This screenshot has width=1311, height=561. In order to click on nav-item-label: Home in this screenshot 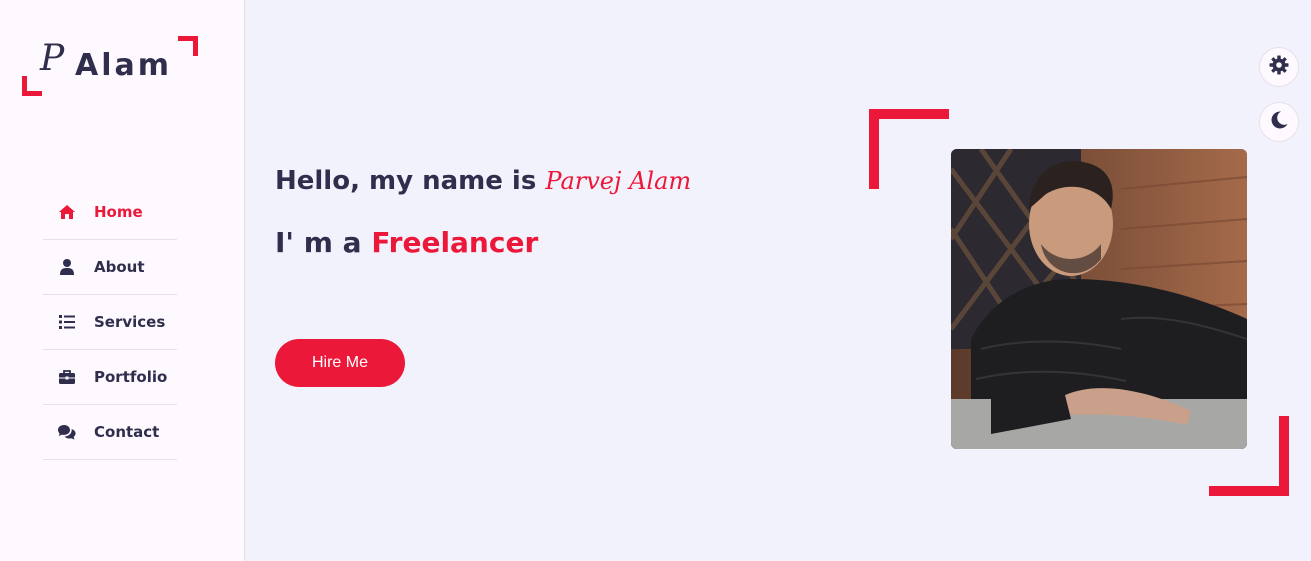, I will do `click(118, 212)`.